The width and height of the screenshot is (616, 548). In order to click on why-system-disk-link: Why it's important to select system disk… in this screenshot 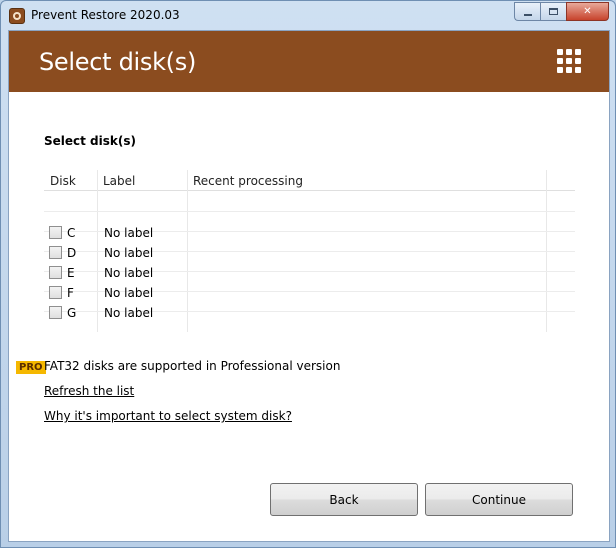, I will do `click(168, 416)`.